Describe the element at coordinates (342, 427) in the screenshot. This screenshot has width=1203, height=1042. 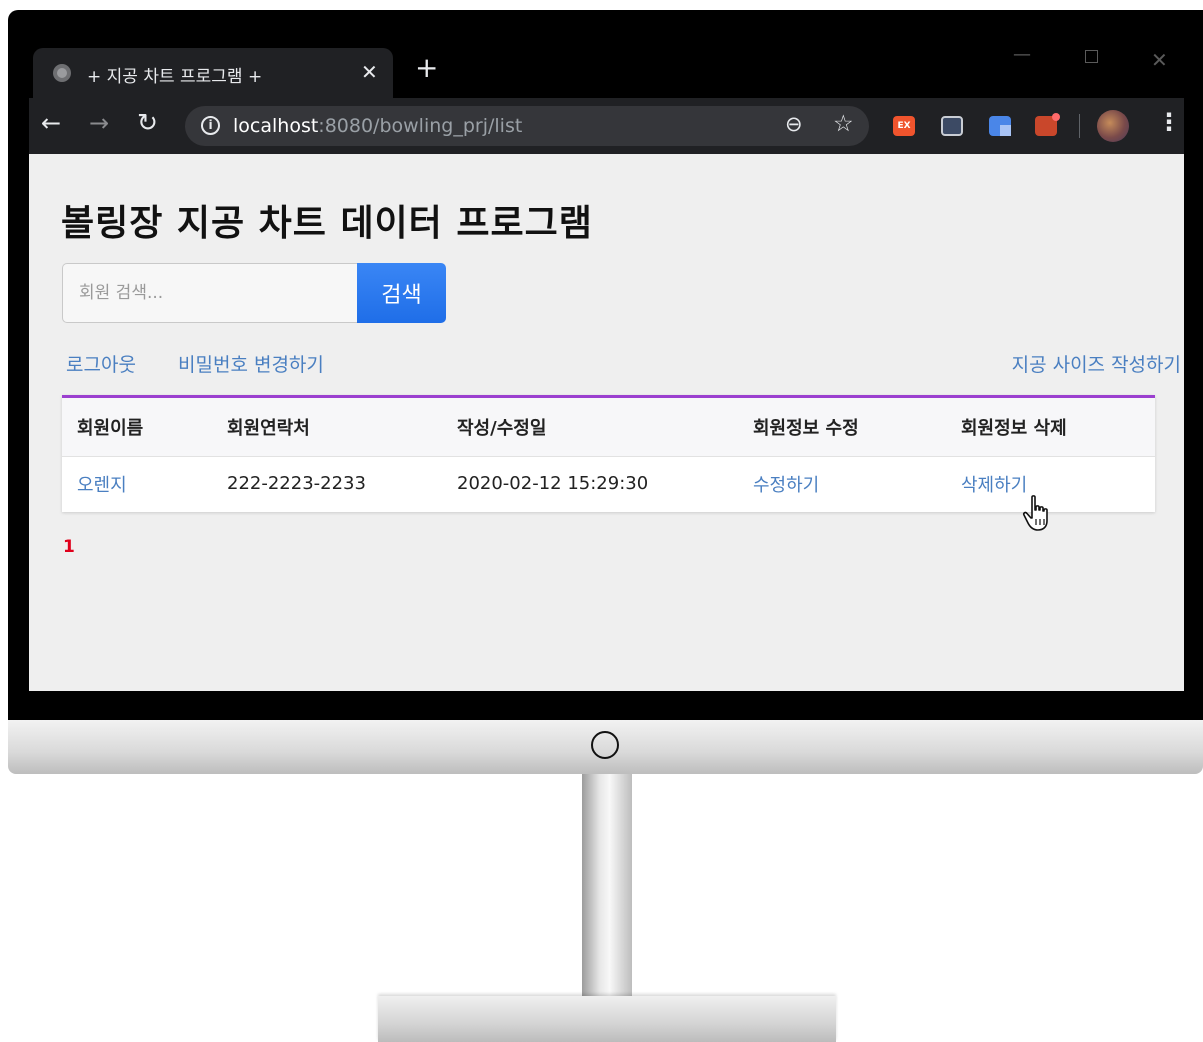
I see `header-phone: 회원연락처` at that location.